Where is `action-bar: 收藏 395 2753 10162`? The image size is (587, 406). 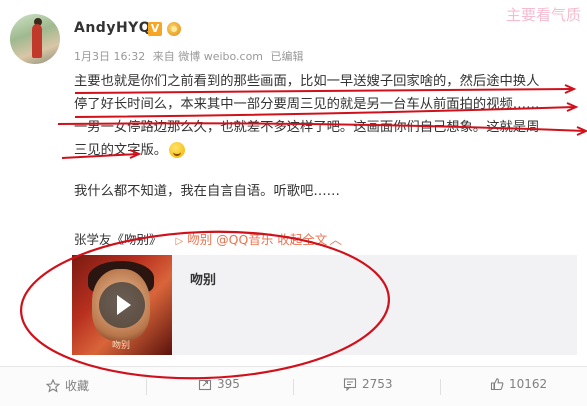
action-bar: 收藏 395 2753 10162 is located at coordinates (293, 386).